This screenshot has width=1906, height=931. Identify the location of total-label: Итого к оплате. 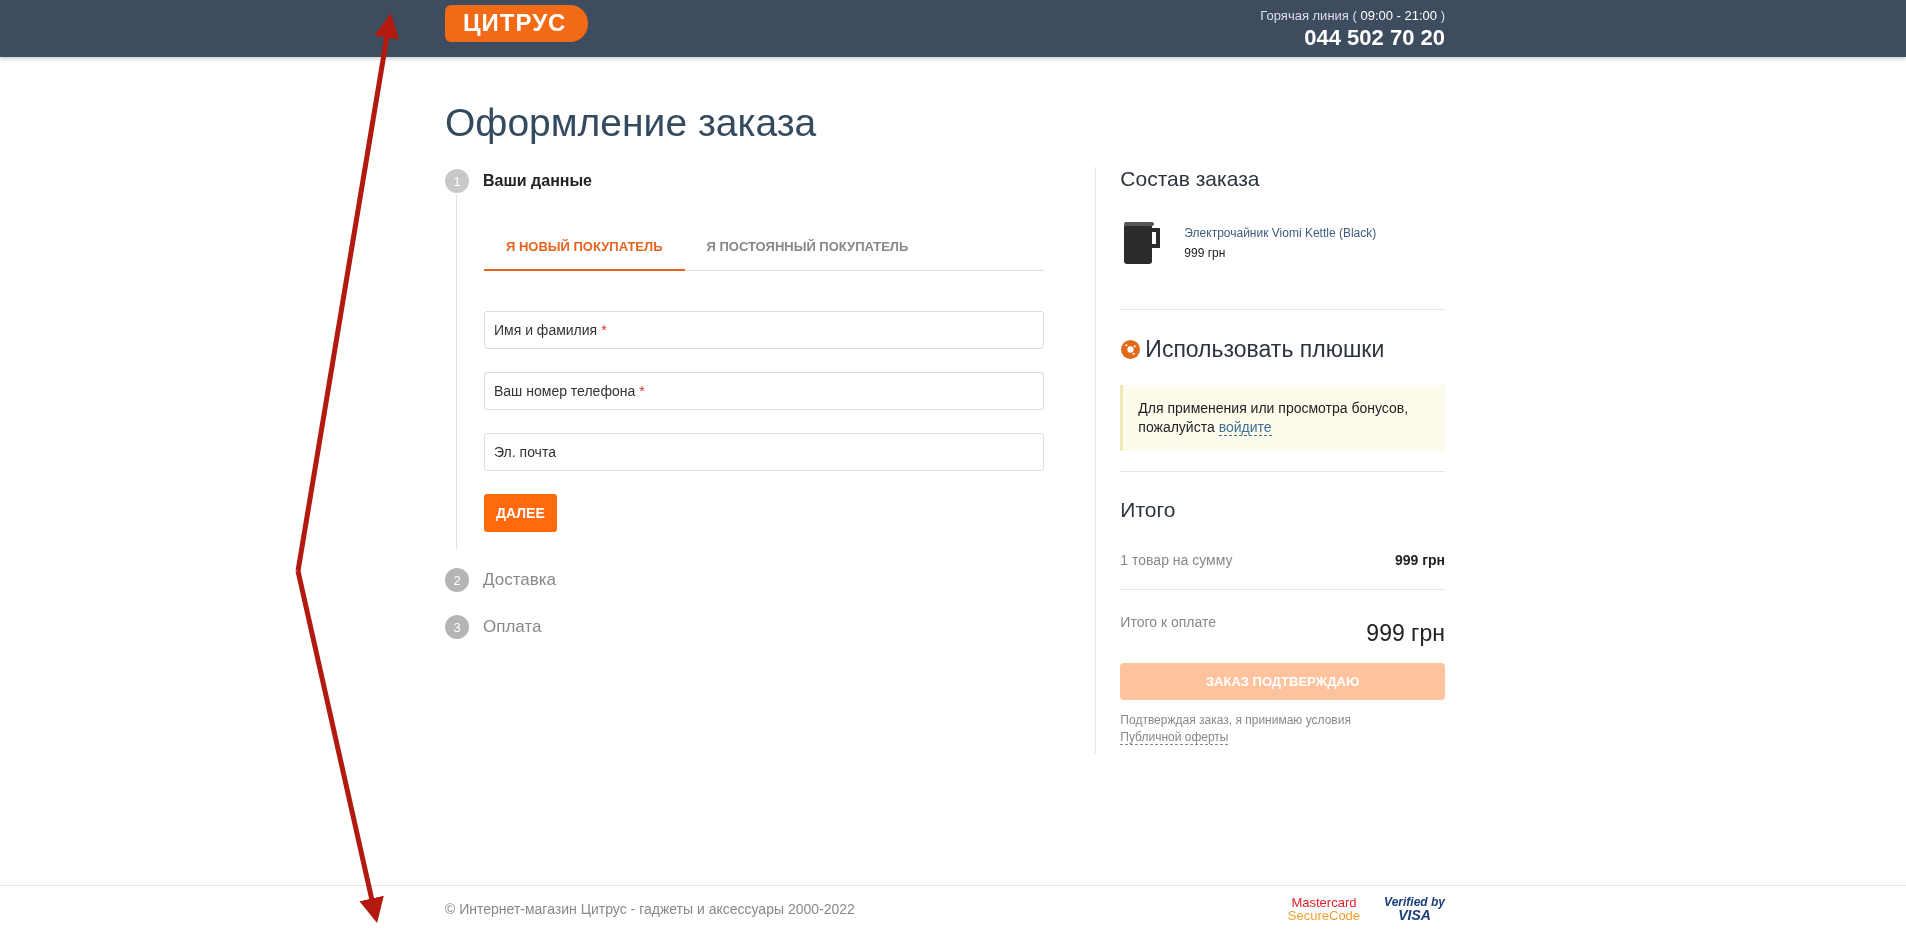
(1168, 622).